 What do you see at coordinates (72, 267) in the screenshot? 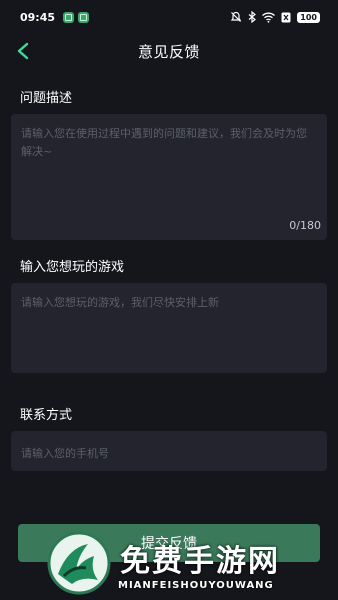
I see `game-label: 输入您想玩的游戏` at bounding box center [72, 267].